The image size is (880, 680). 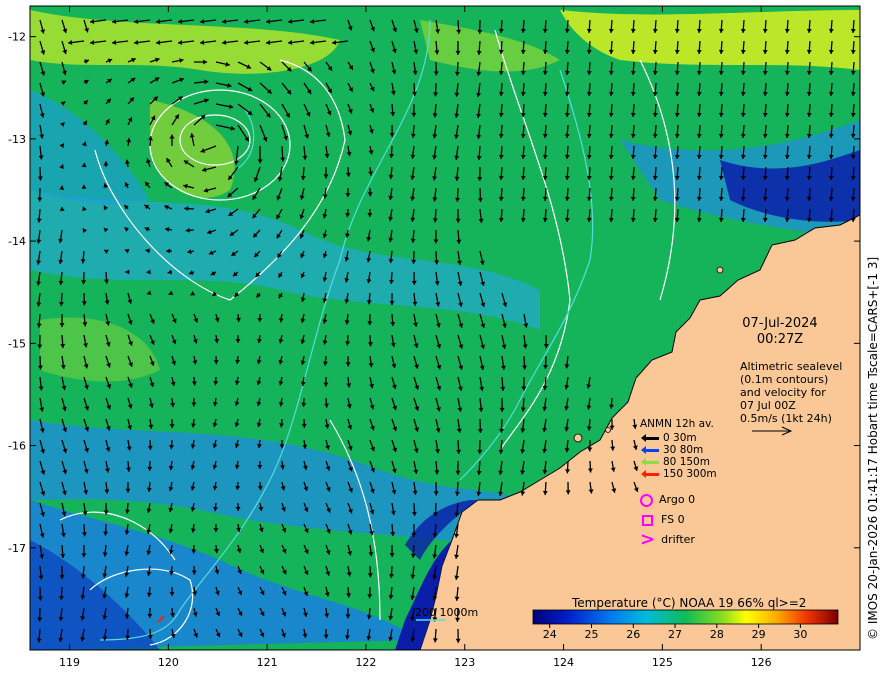 What do you see at coordinates (17, 446) in the screenshot?
I see `lat-tick-label: -16` at bounding box center [17, 446].